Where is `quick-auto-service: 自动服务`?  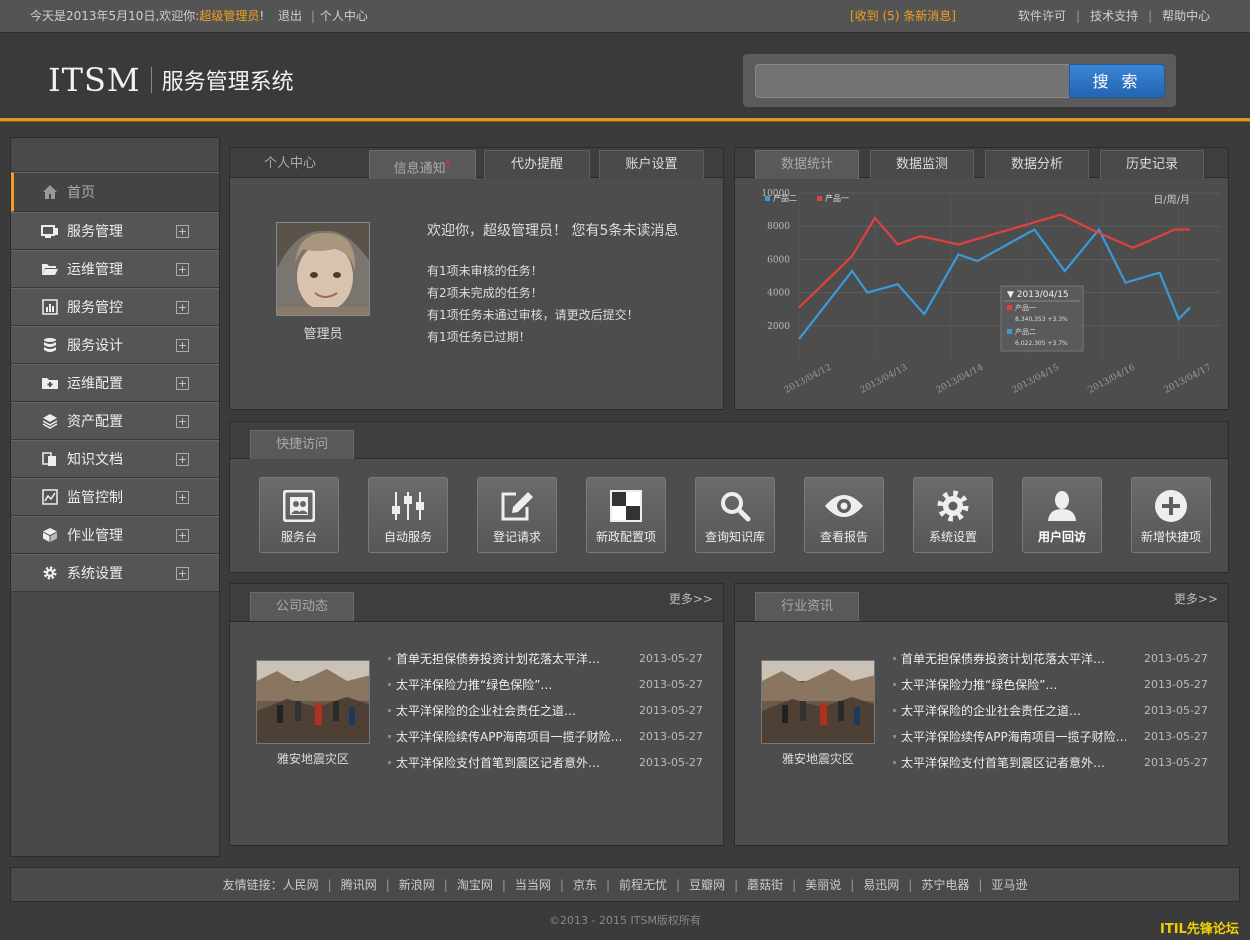 quick-auto-service: 自动服务 is located at coordinates (408, 515).